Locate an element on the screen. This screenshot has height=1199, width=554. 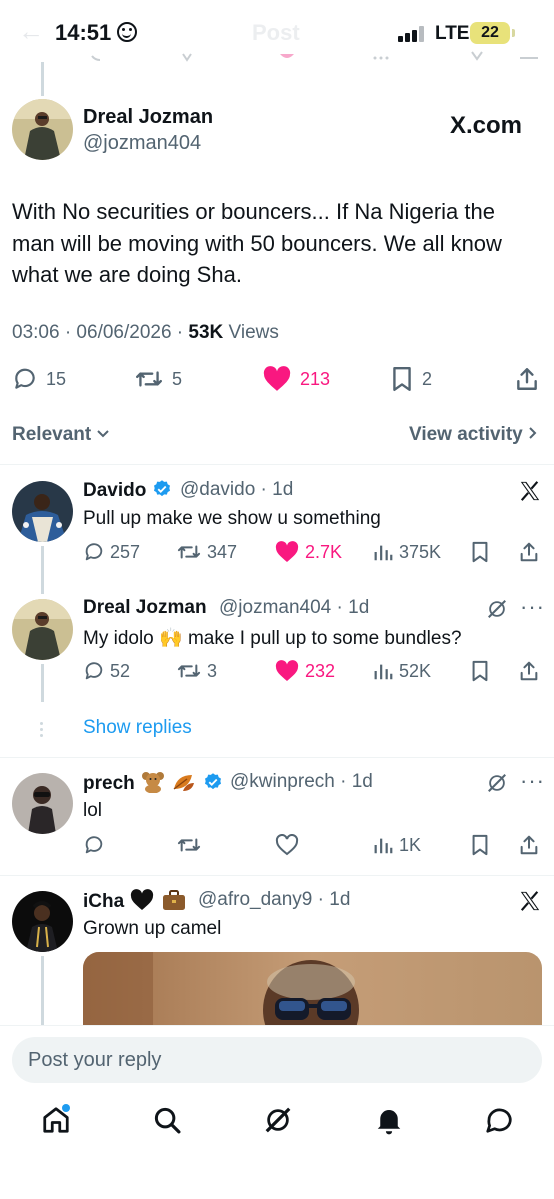
reply-filter-row: Relevant View activity is located at coordinates (277, 438).